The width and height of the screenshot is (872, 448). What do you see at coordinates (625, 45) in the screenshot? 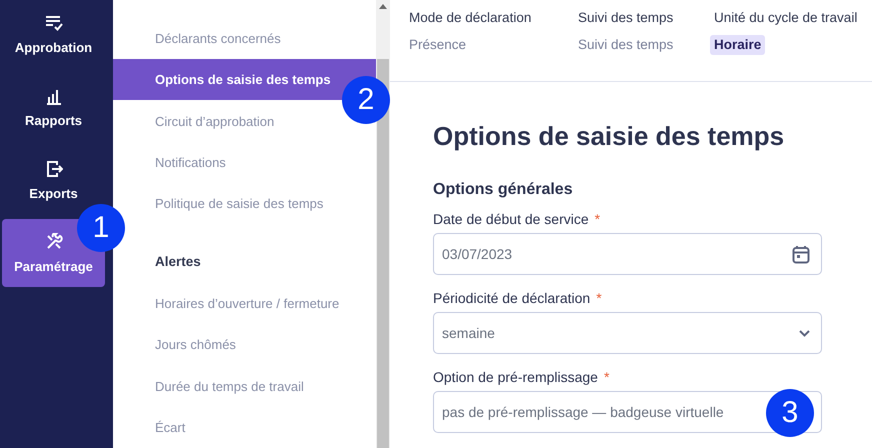
I see `summary-value: Suivi des temps` at bounding box center [625, 45].